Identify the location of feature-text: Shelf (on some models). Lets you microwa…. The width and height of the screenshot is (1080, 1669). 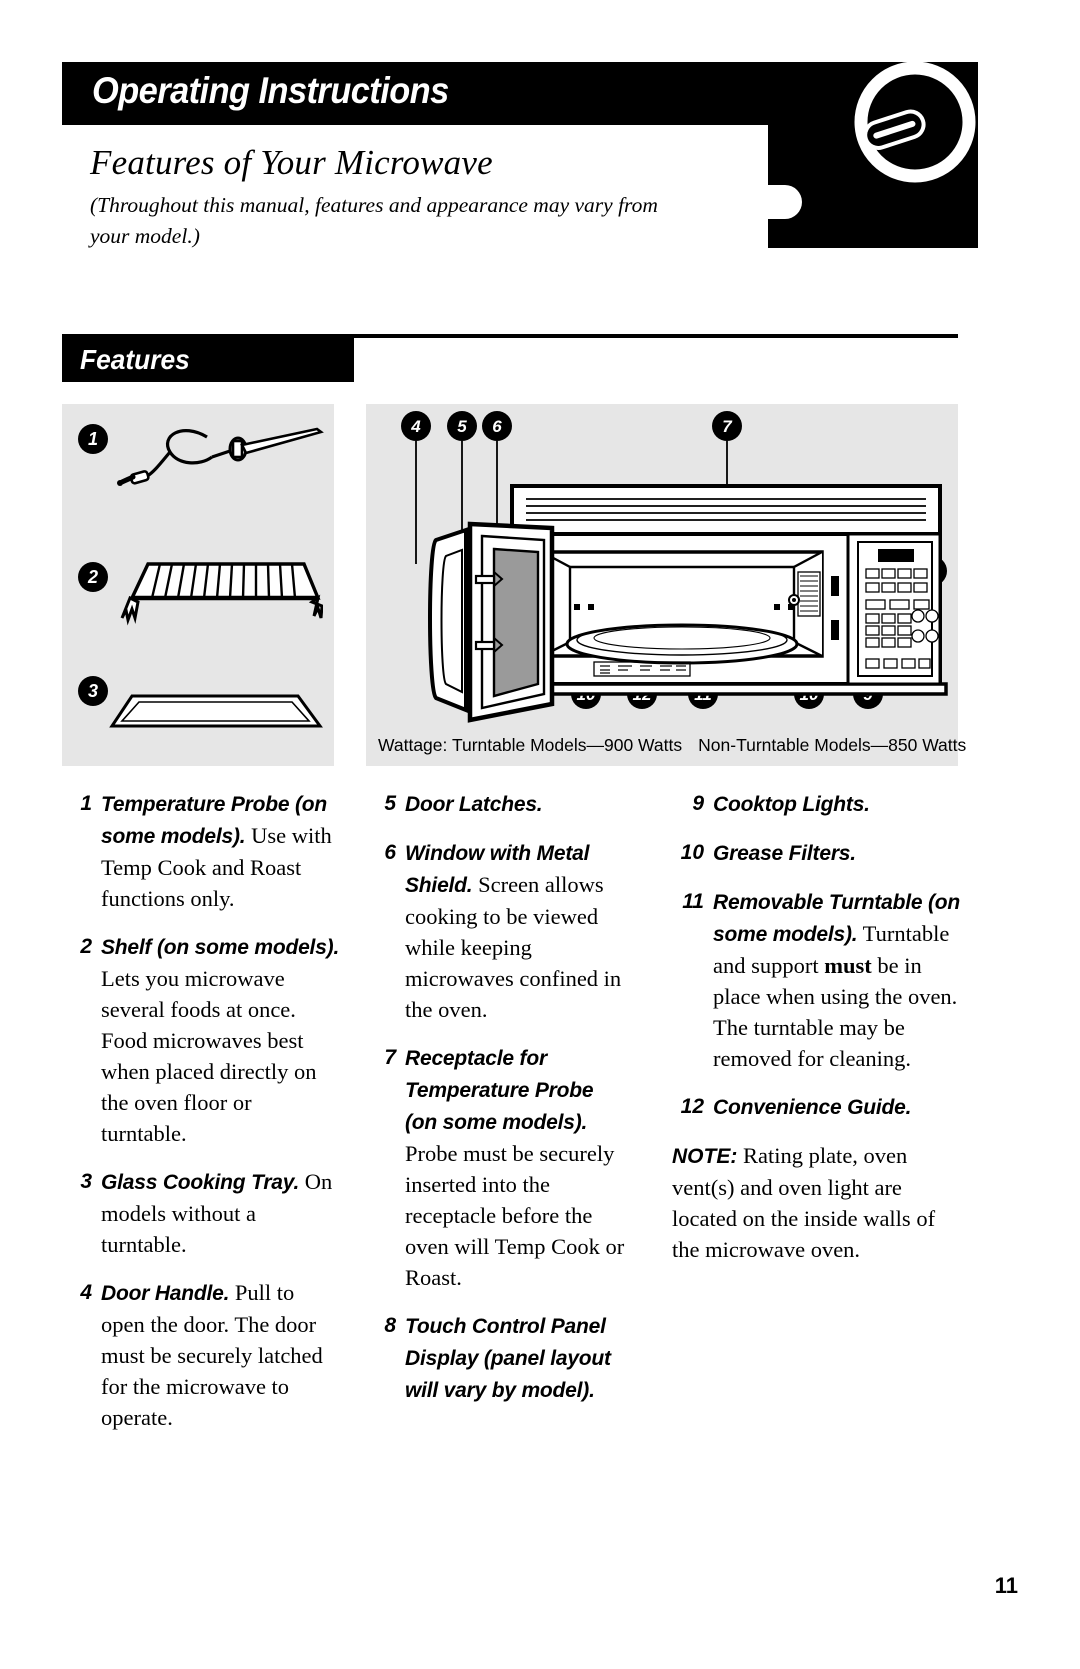
(220, 1040).